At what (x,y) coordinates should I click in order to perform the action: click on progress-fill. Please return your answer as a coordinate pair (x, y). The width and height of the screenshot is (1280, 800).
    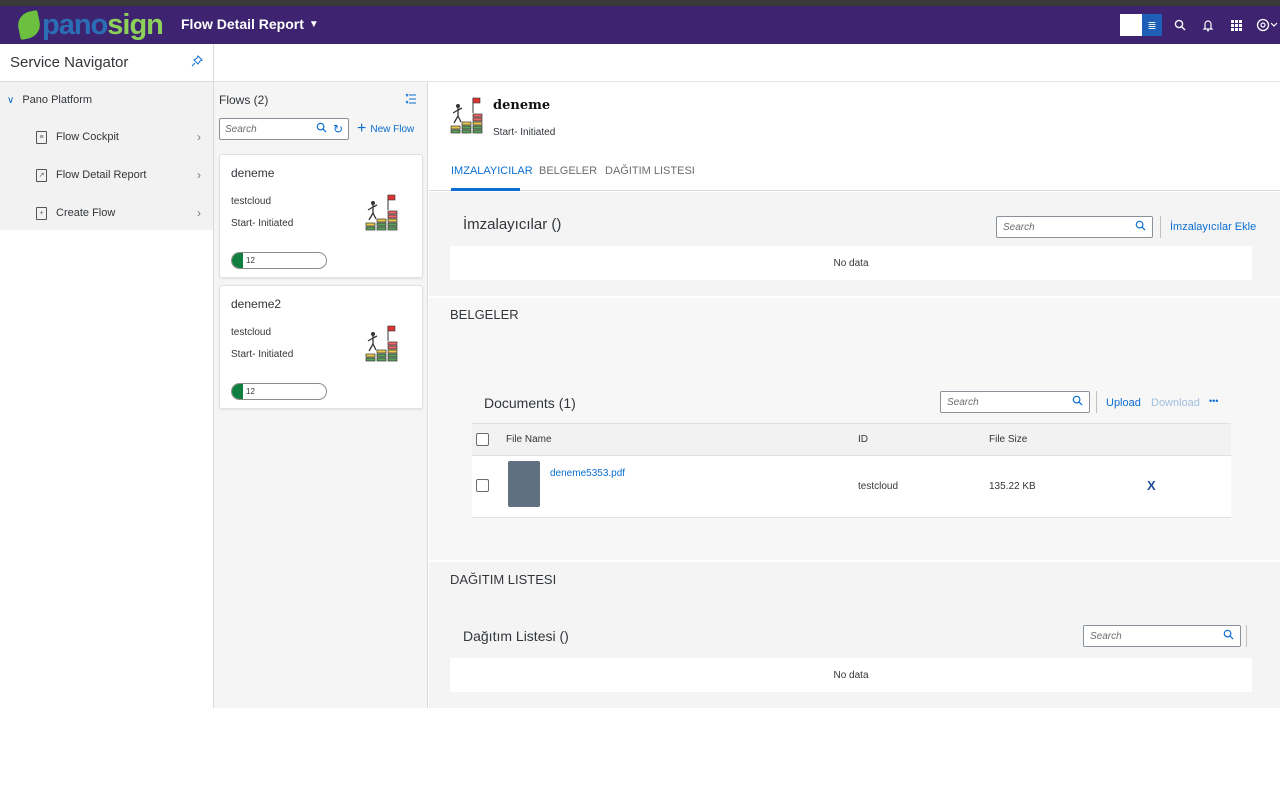
    Looking at the image, I should click on (238, 260).